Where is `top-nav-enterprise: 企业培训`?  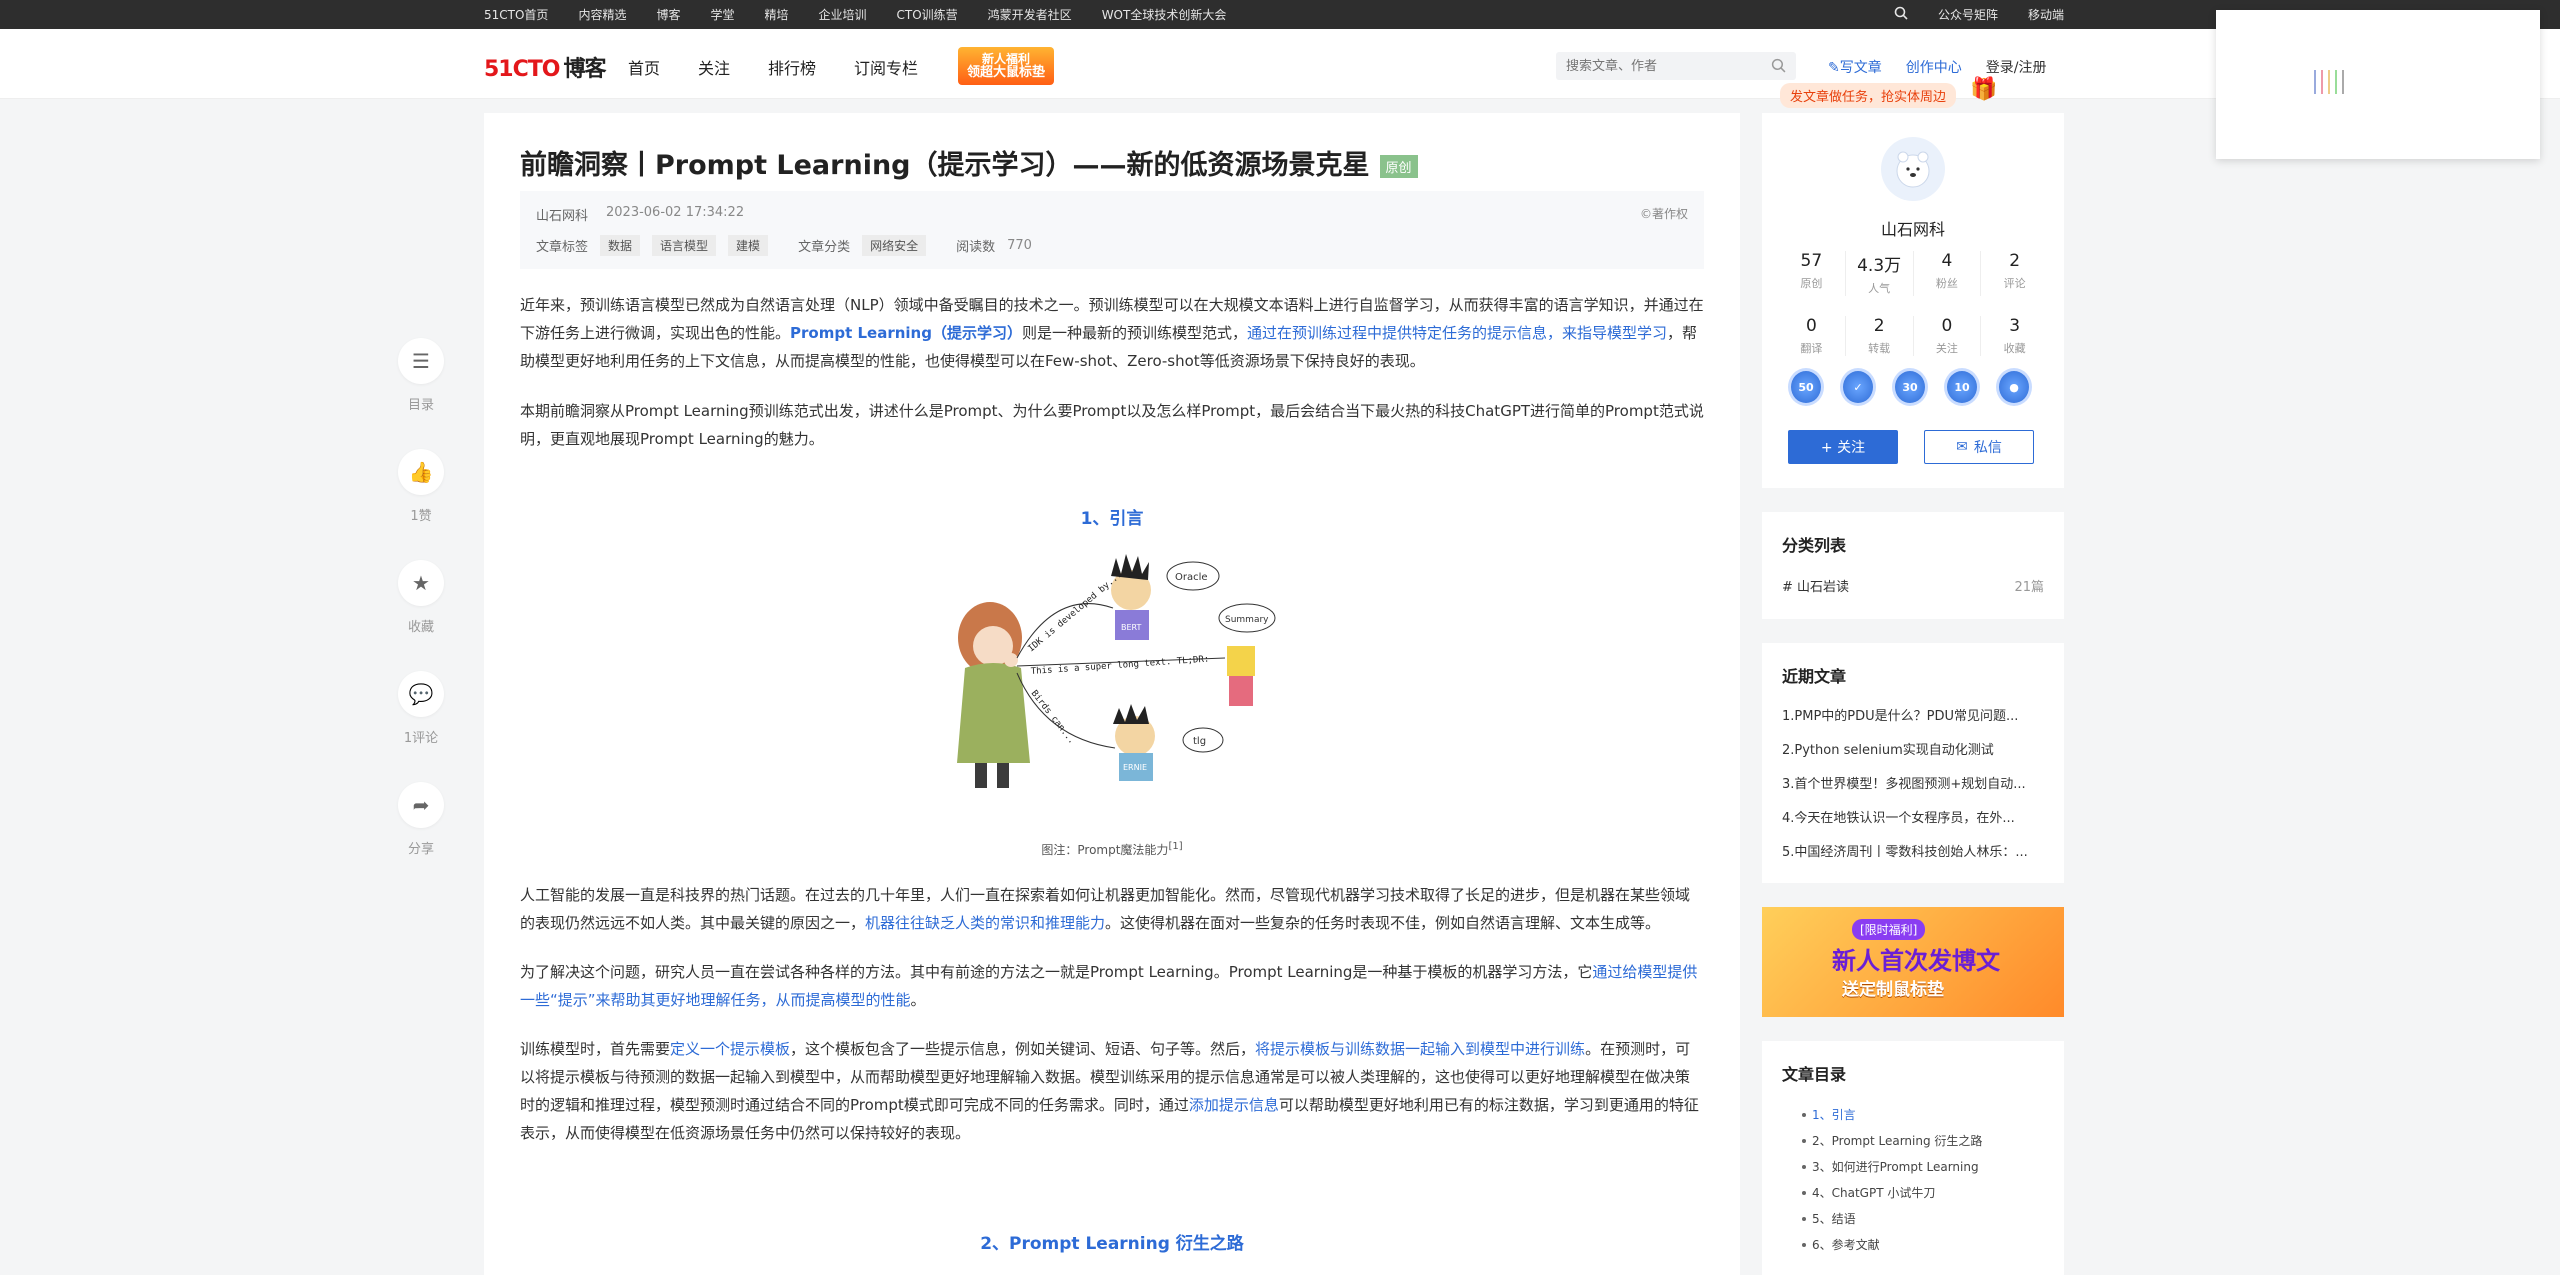 top-nav-enterprise: 企业培训 is located at coordinates (843, 14).